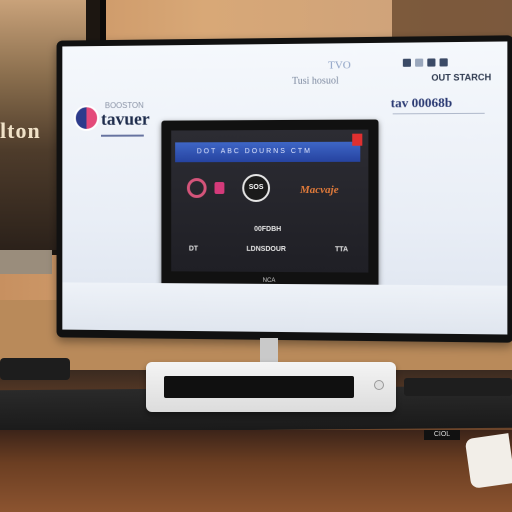  What do you see at coordinates (339, 65) in the screenshot?
I see `top-mini-label: TVO` at bounding box center [339, 65].